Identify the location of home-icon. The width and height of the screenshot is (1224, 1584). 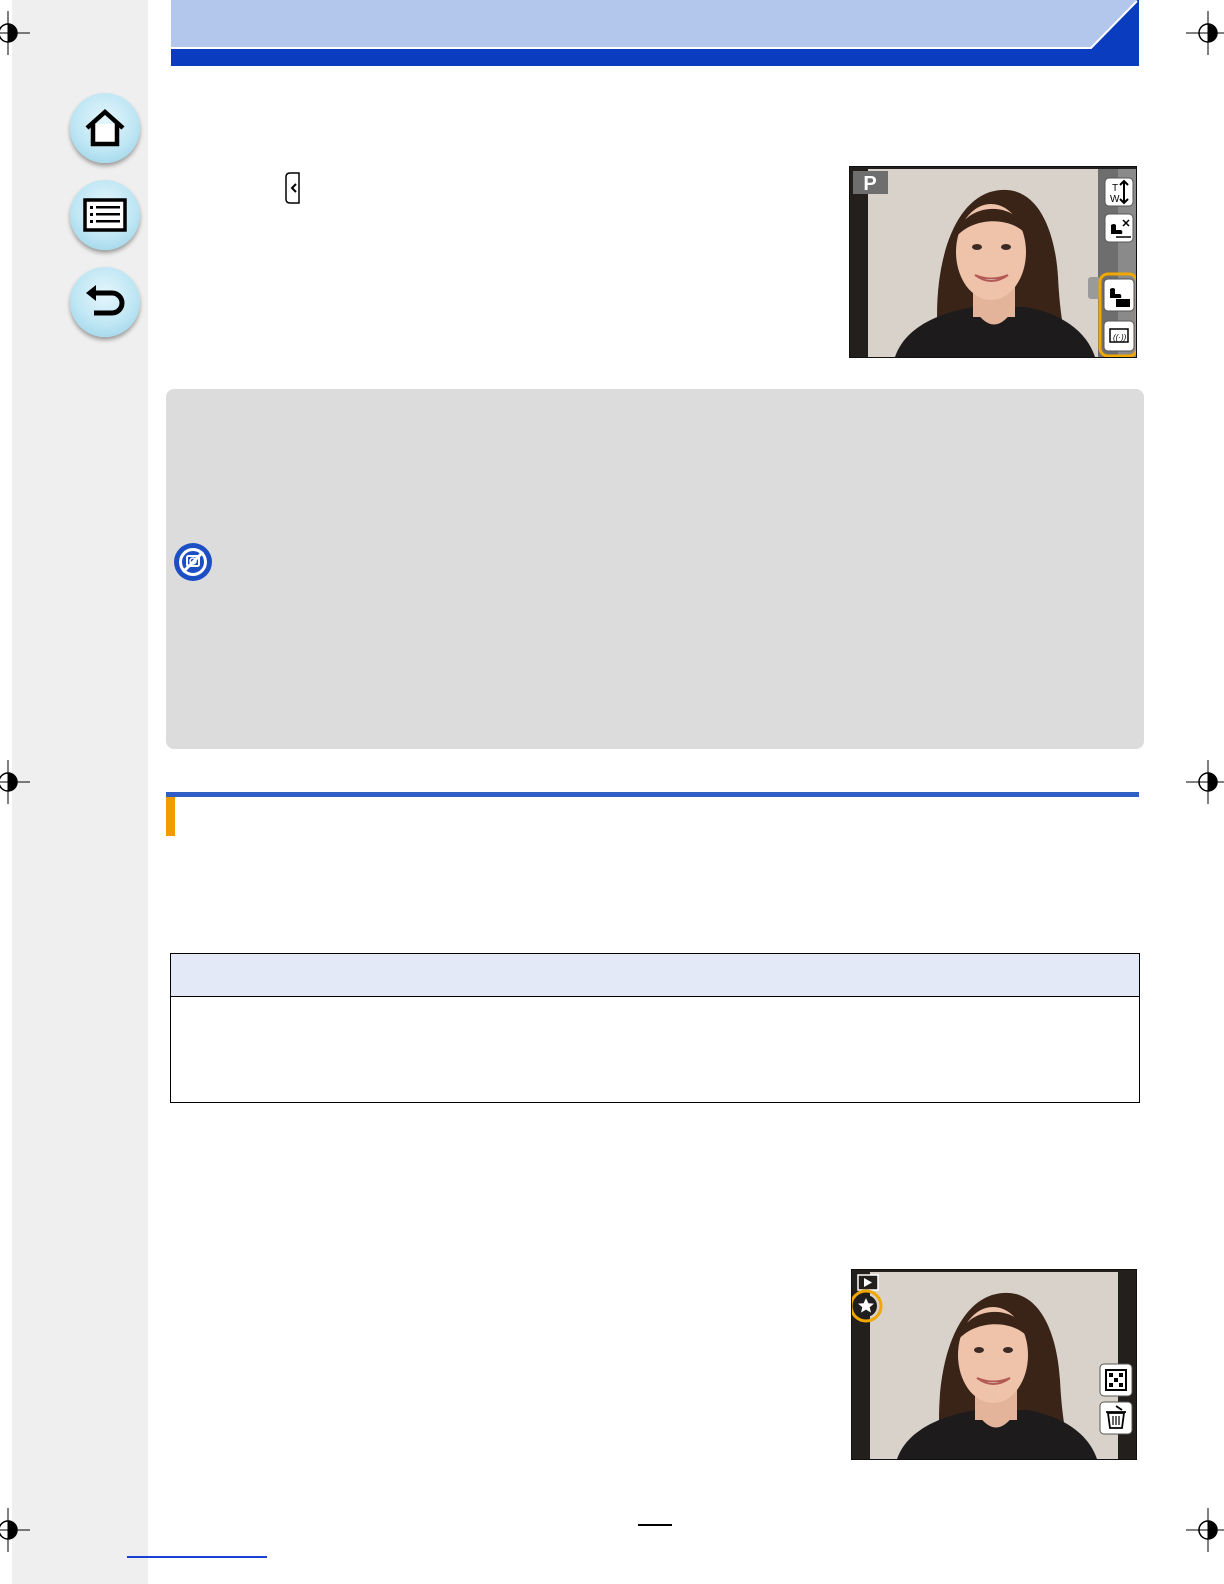
(105, 127).